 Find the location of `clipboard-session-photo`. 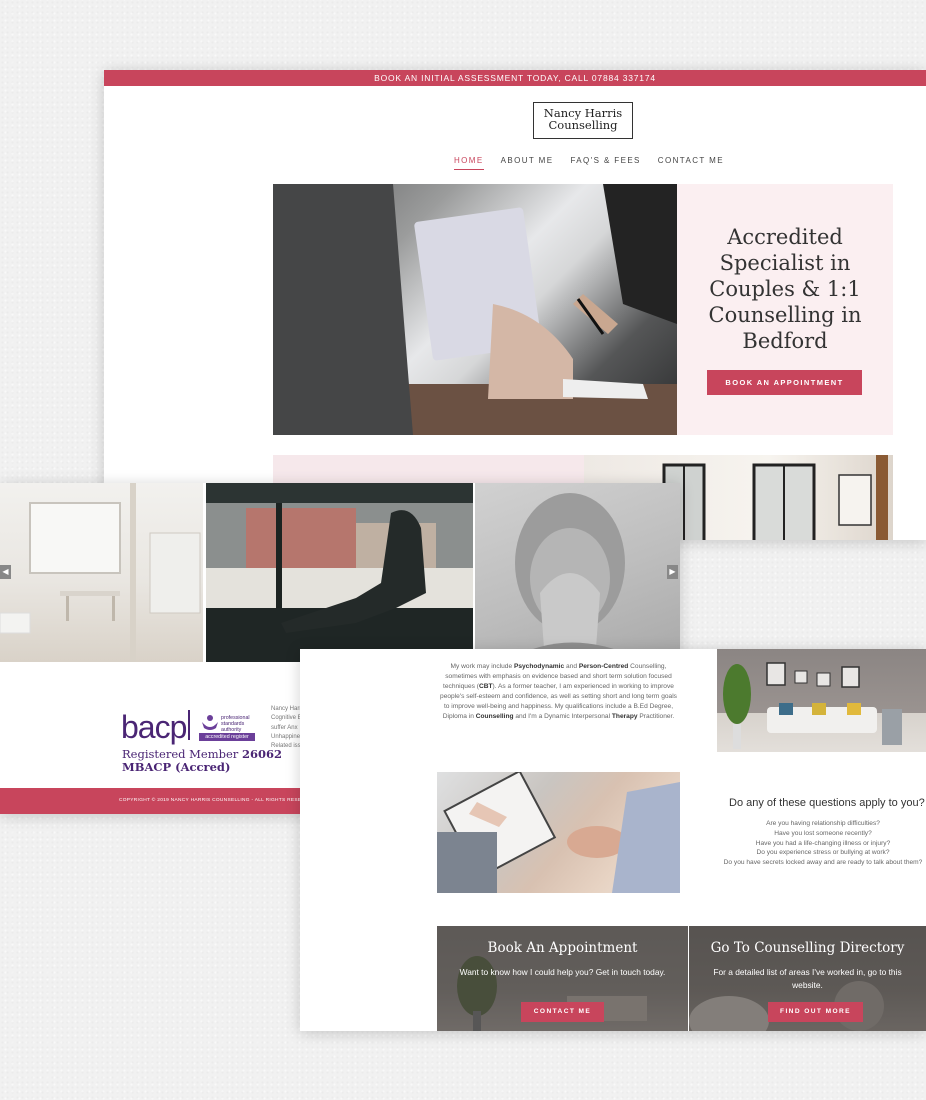

clipboard-session-photo is located at coordinates (558, 832).